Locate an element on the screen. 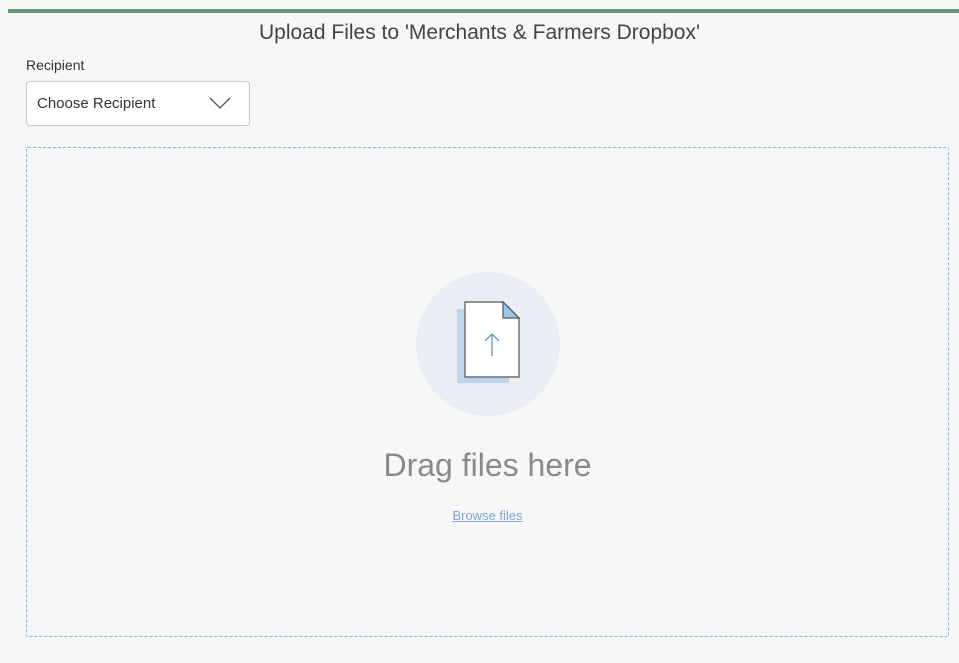 This screenshot has height=663, width=959. browse-files-container: Browse files is located at coordinates (487, 515).